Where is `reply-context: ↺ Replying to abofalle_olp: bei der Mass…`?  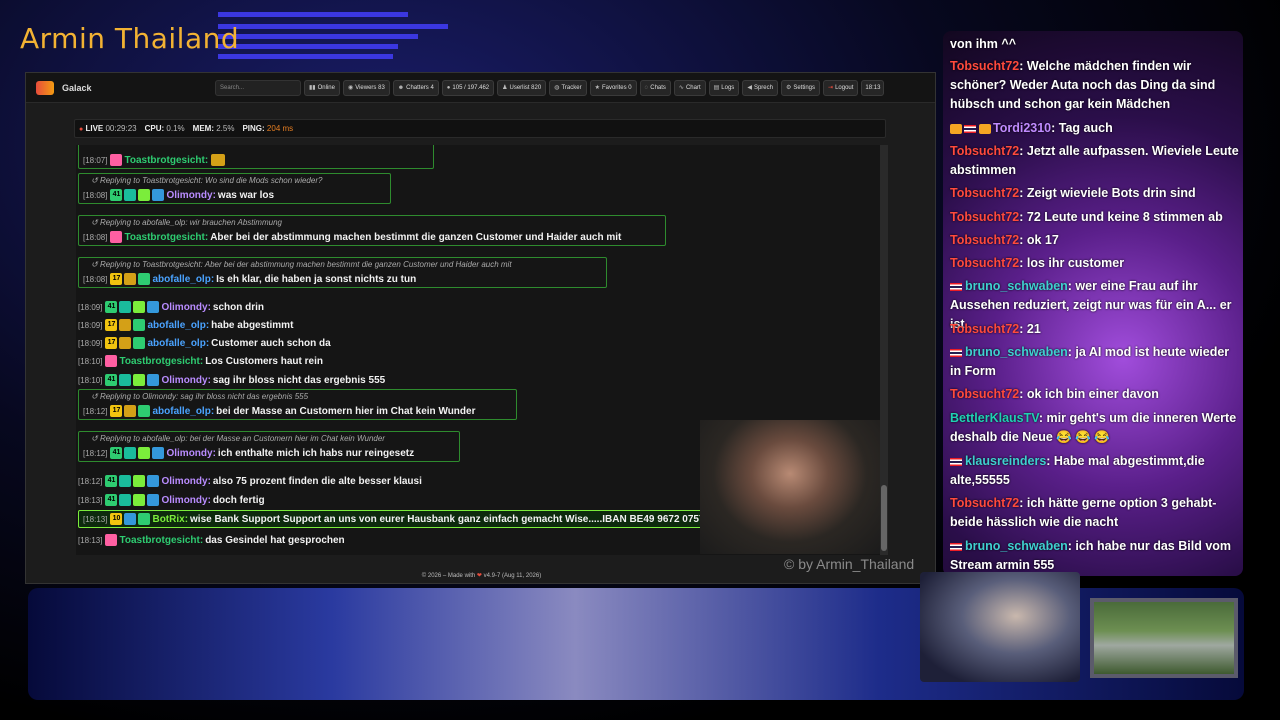 reply-context: ↺ Replying to abofalle_olp: bei der Mass… is located at coordinates (238, 438).